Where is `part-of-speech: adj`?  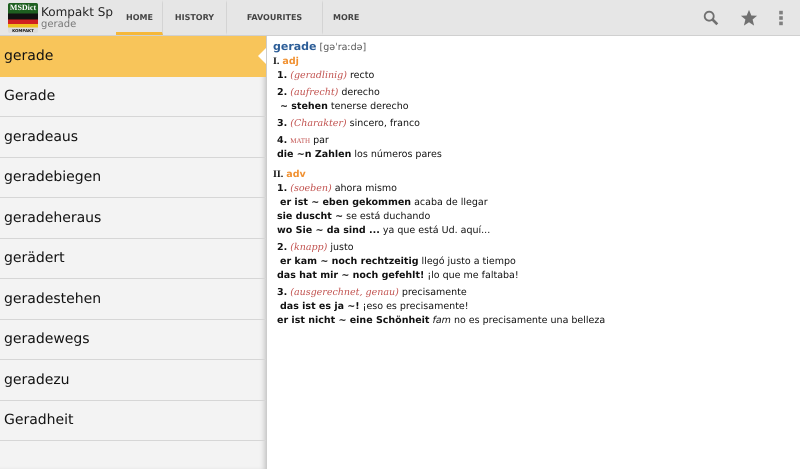
part-of-speech: adj is located at coordinates (290, 61).